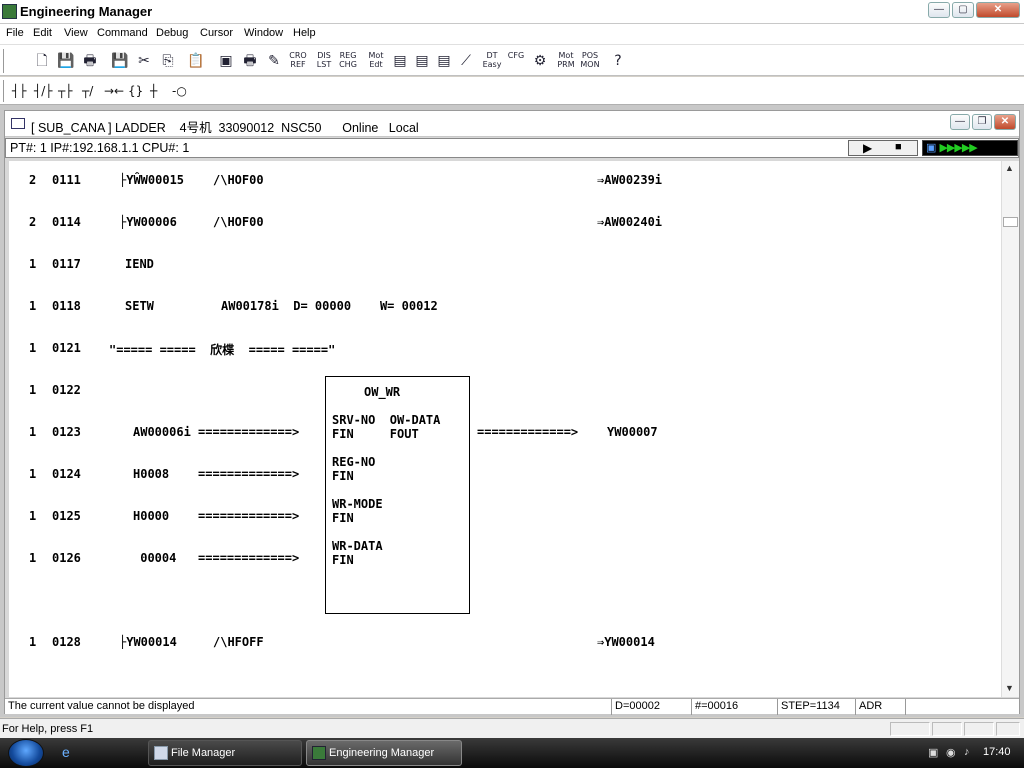 The height and width of the screenshot is (768, 1024). I want to click on ladder-symbol-button: ┤/├, so click(43, 91).